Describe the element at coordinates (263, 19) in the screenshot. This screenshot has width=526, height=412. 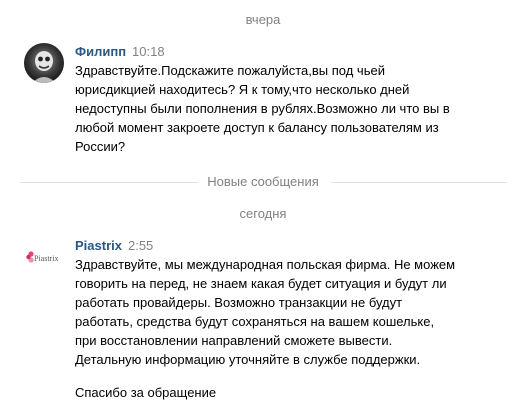
I see `date-separator-yesterday: вчера` at that location.